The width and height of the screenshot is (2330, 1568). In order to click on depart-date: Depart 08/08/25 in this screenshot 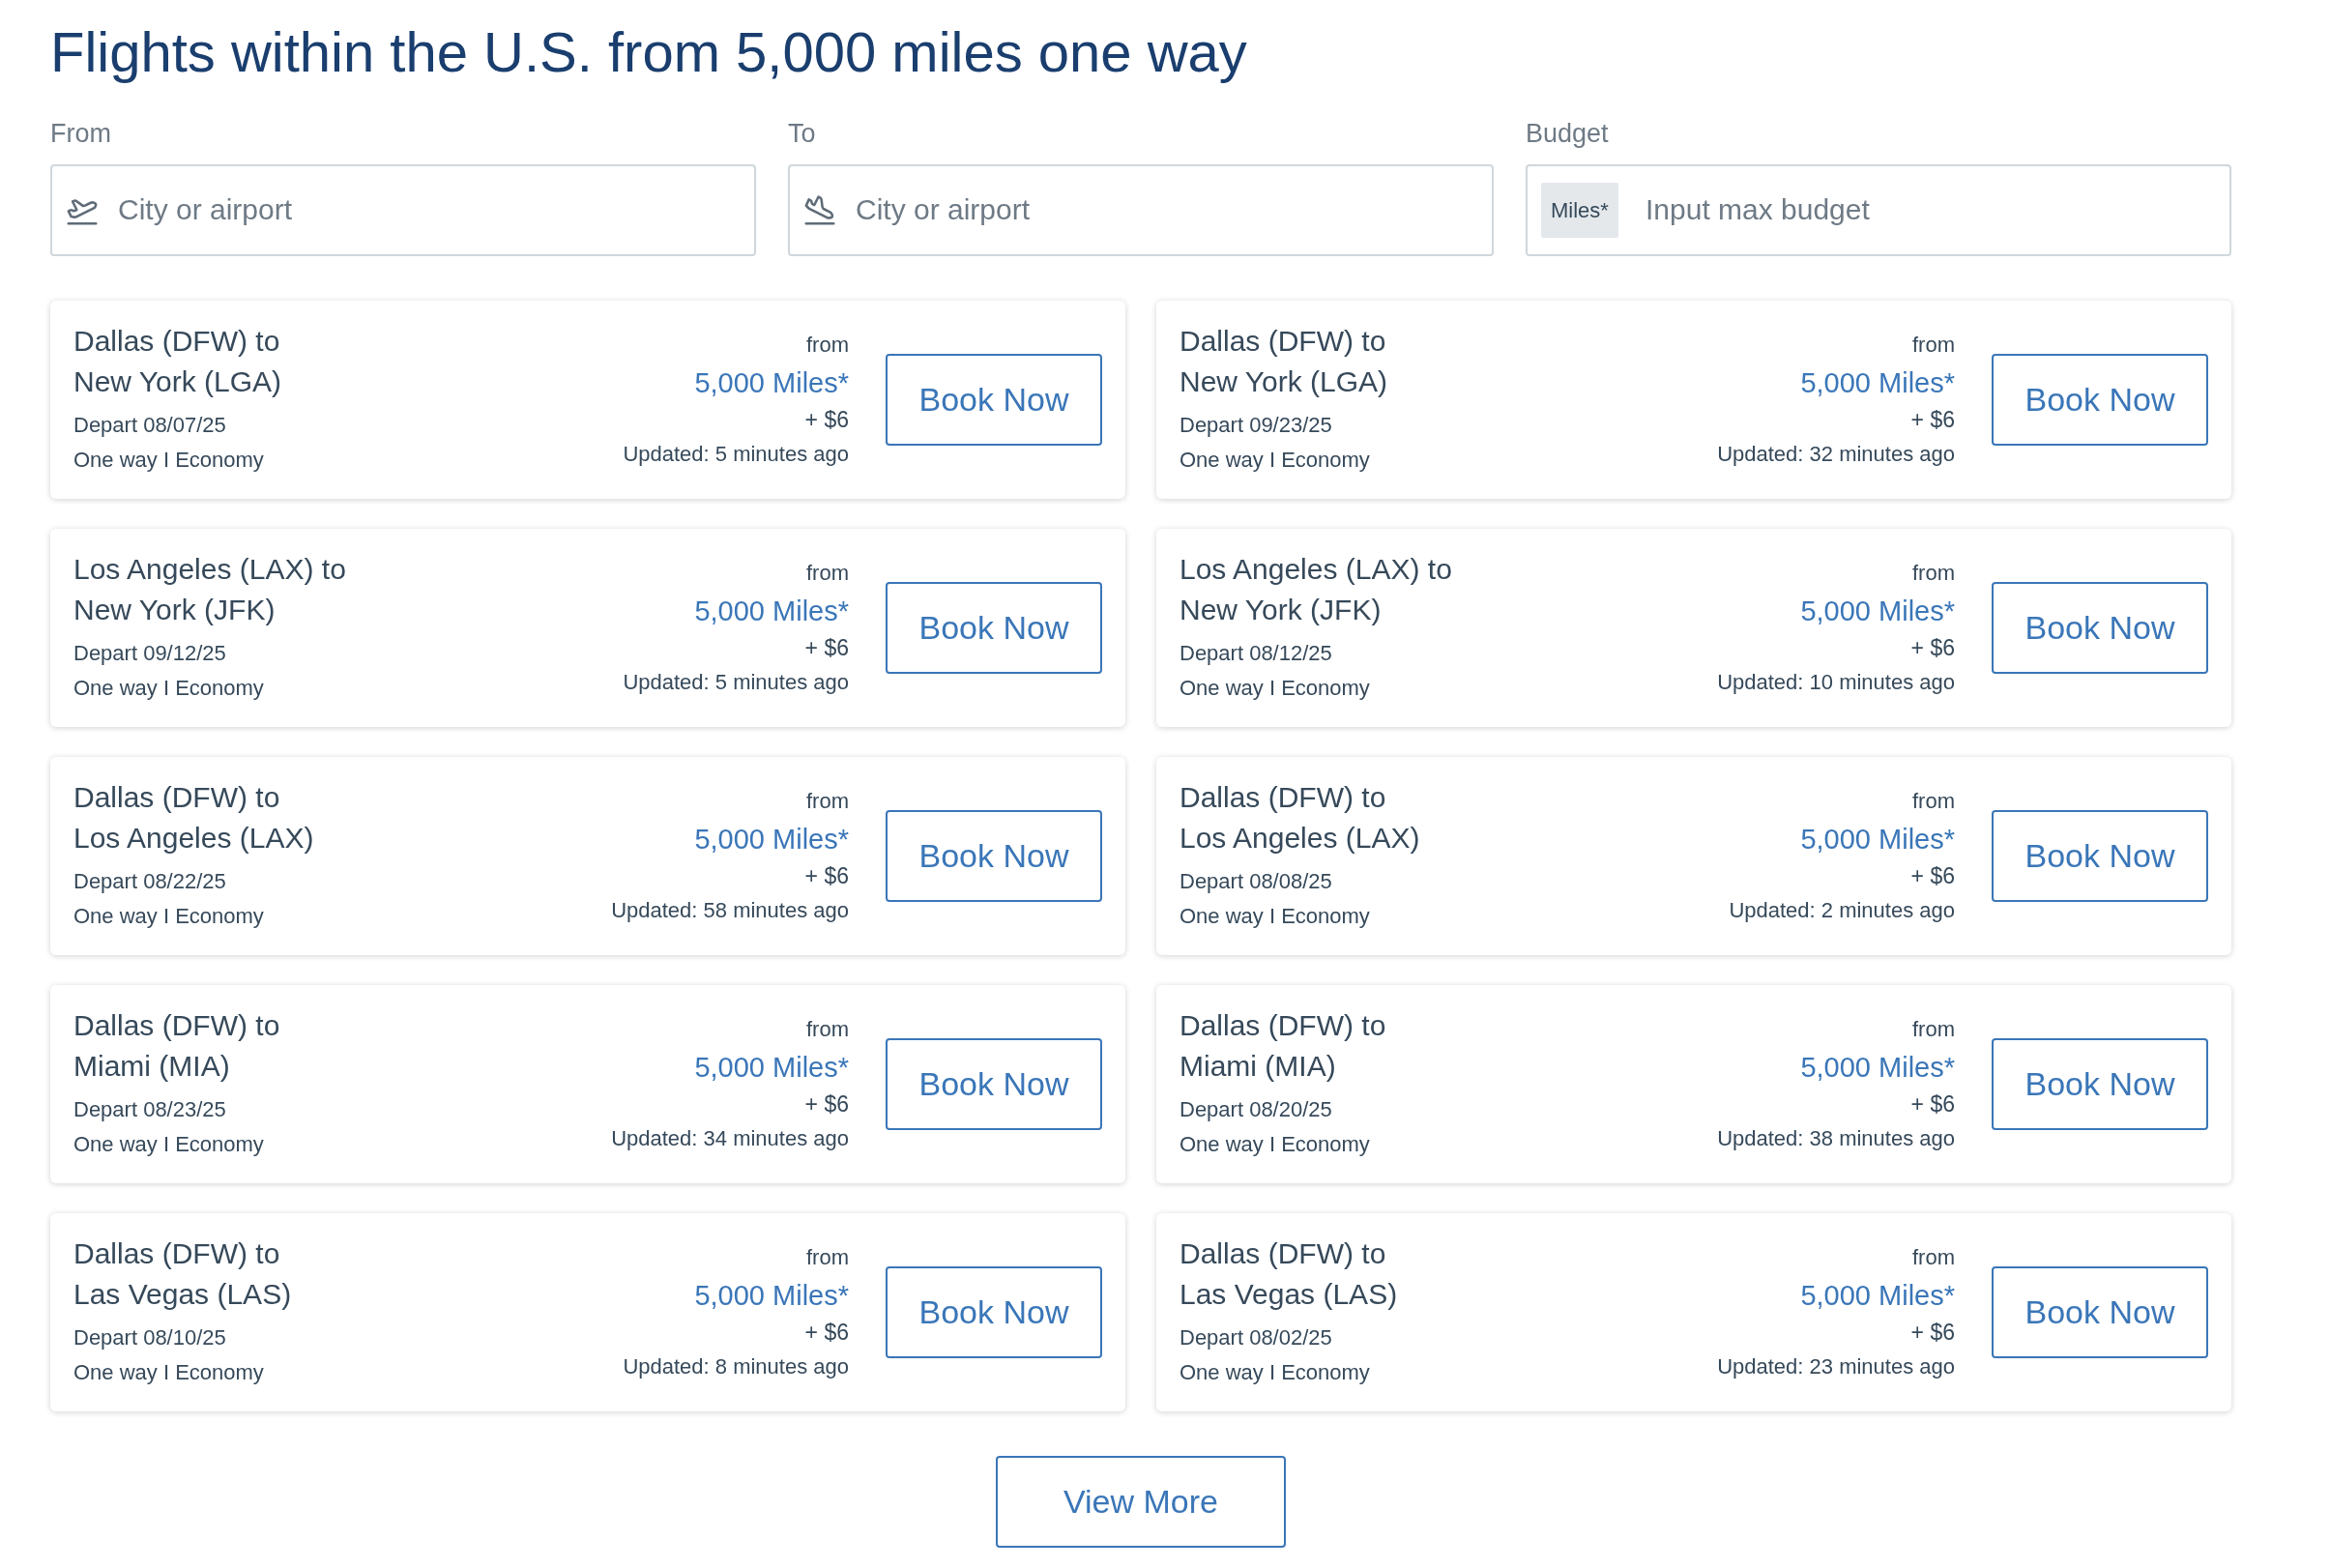, I will do `click(1256, 882)`.